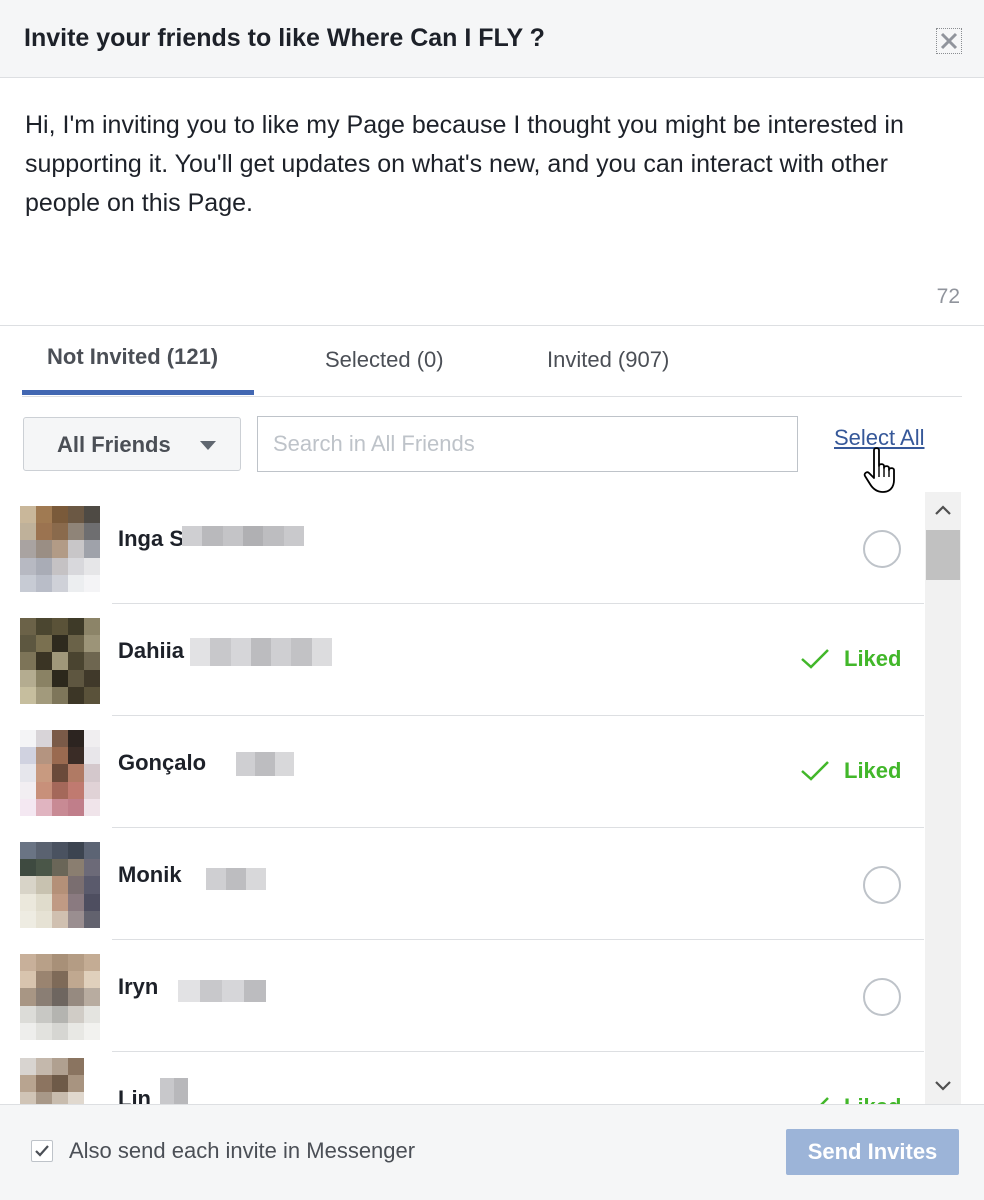 This screenshot has width=984, height=1200. I want to click on friend-name: Gonçalo, so click(162, 762).